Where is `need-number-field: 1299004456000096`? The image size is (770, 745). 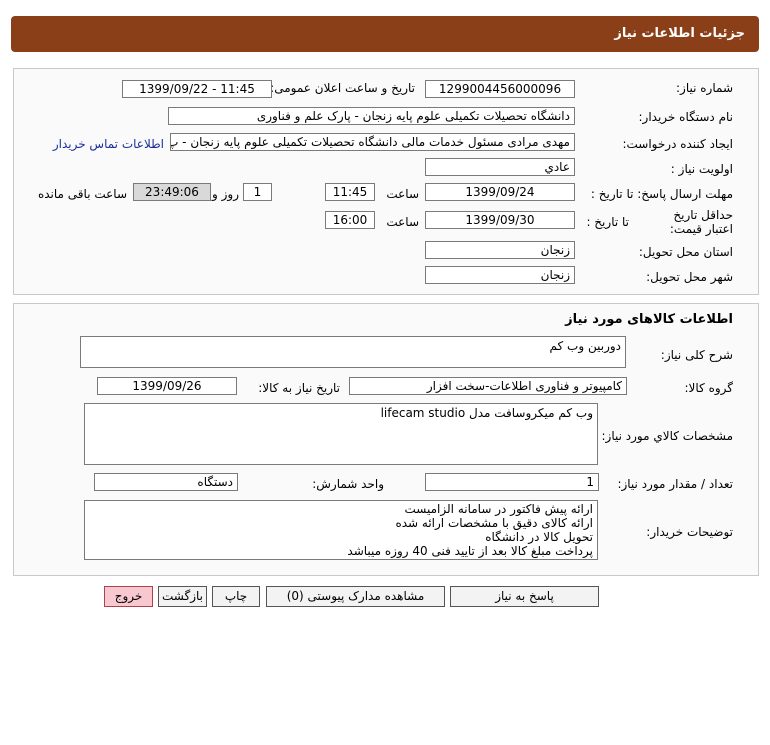
need-number-field: 1299004456000096 is located at coordinates (500, 89).